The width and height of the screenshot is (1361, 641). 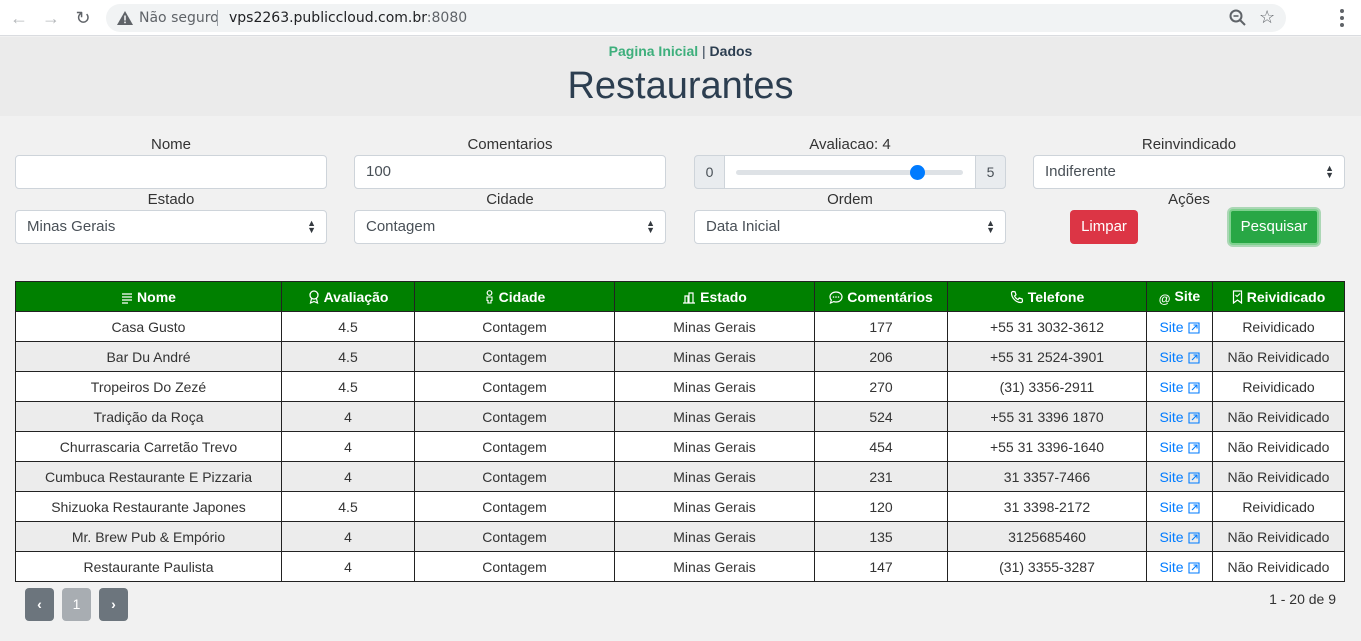 What do you see at coordinates (1047, 536) in the screenshot?
I see `cell-telefone: 3125685460` at bounding box center [1047, 536].